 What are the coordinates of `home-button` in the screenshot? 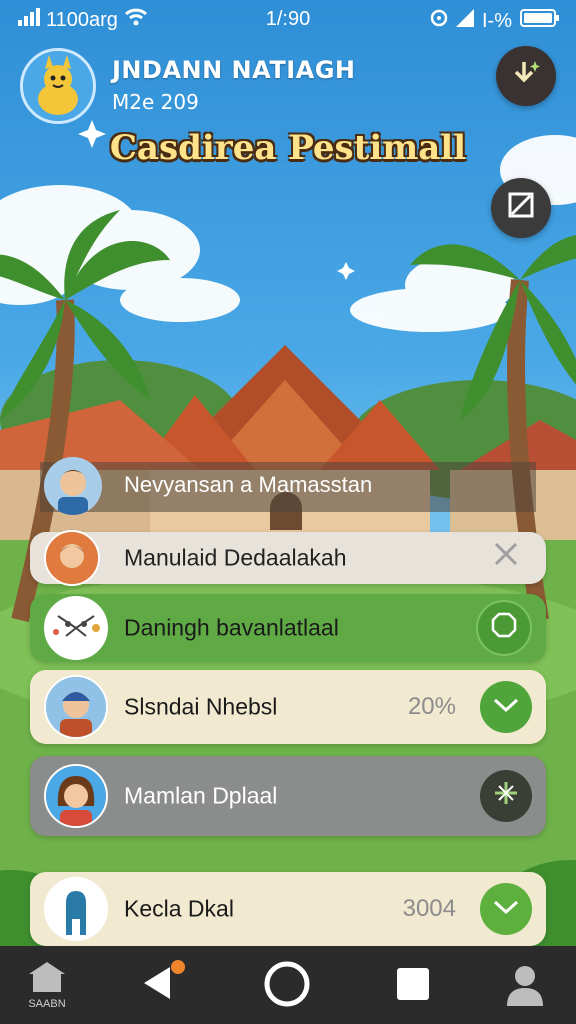 It's located at (287, 986).